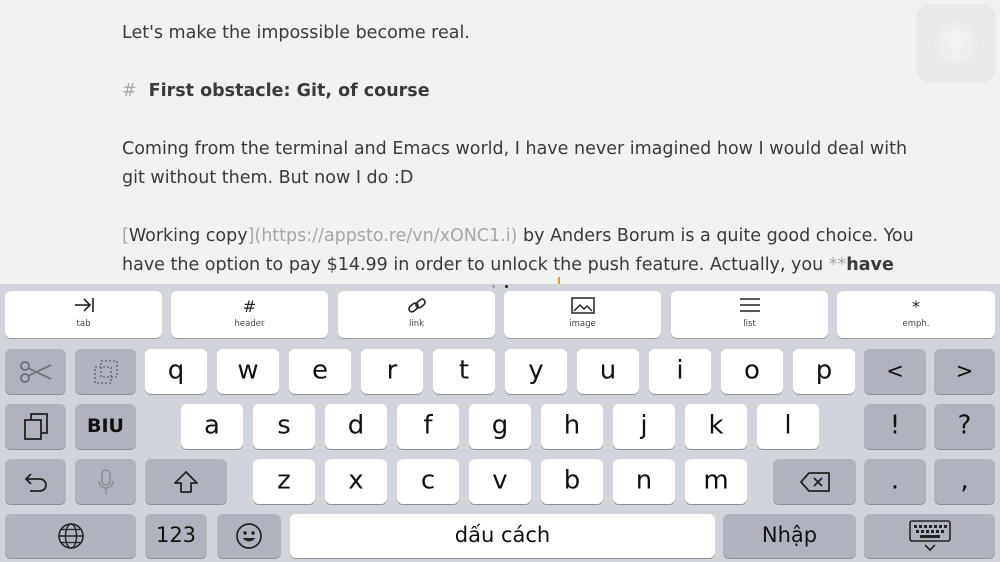 This screenshot has height=562, width=1000. I want to click on key-label: i, so click(680, 370).